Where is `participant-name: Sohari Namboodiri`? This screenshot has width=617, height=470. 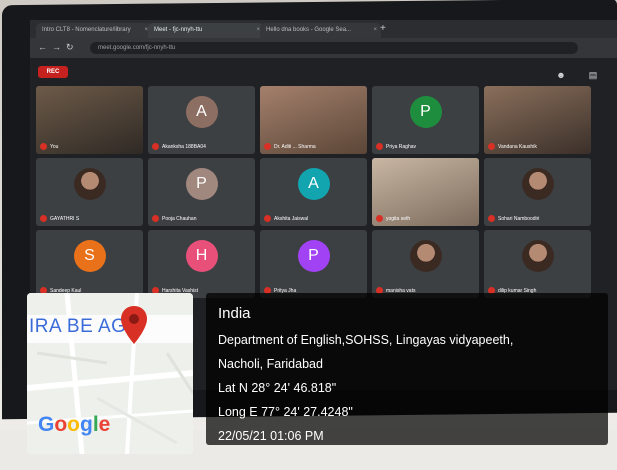 participant-name: Sohari Namboodiri is located at coordinates (513, 218).